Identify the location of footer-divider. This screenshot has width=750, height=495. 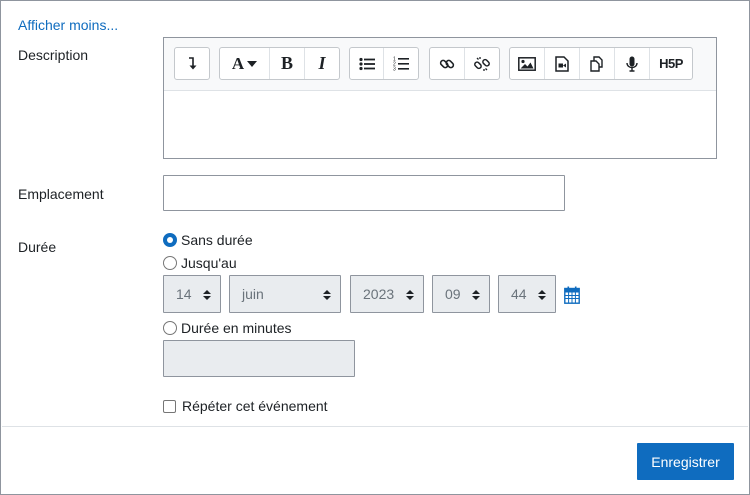
(375, 426).